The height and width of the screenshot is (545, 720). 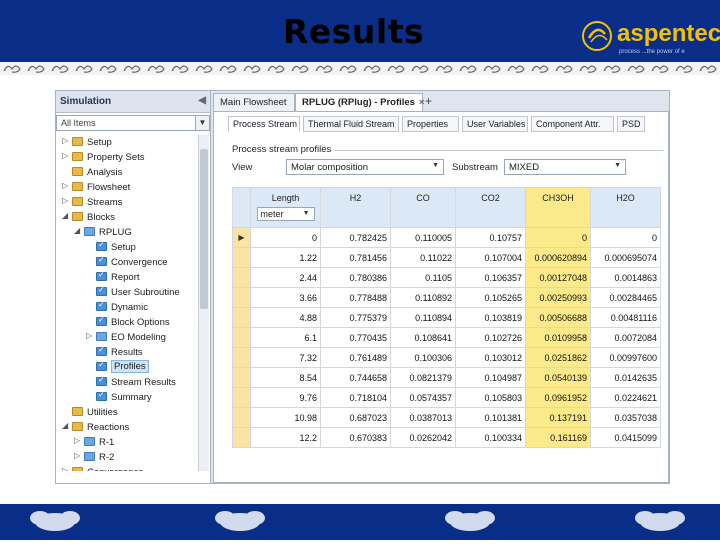 I want to click on table-cell: 0.000695074, so click(x=625, y=257).